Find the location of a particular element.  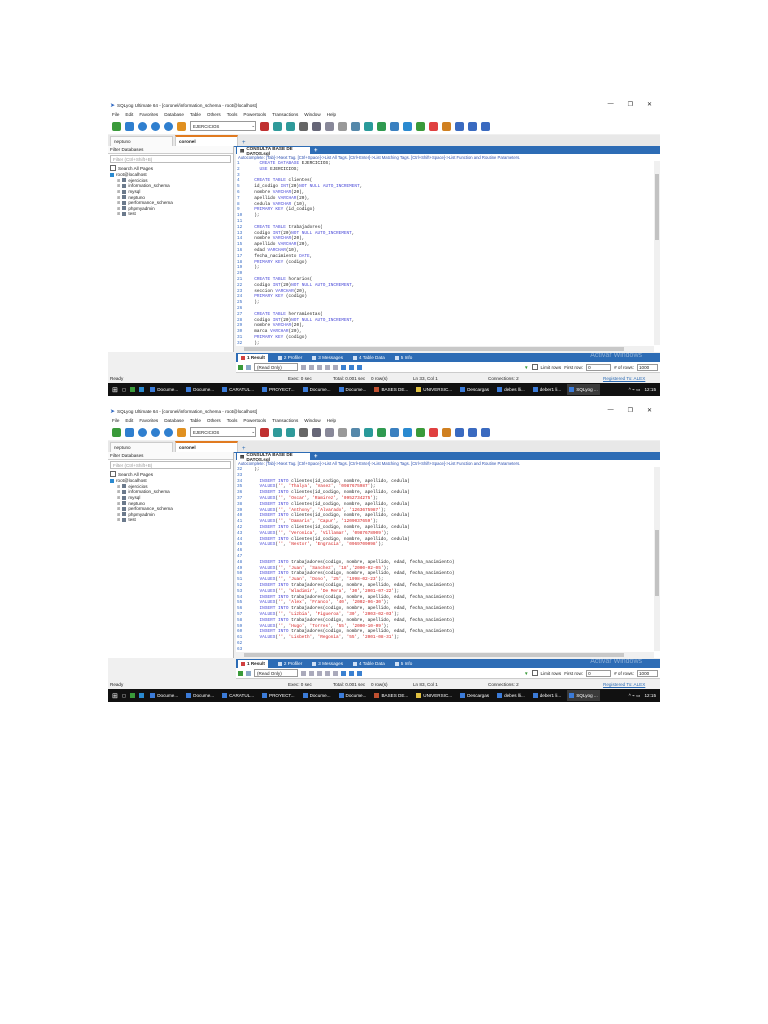

menu-window: Window is located at coordinates (312, 420).